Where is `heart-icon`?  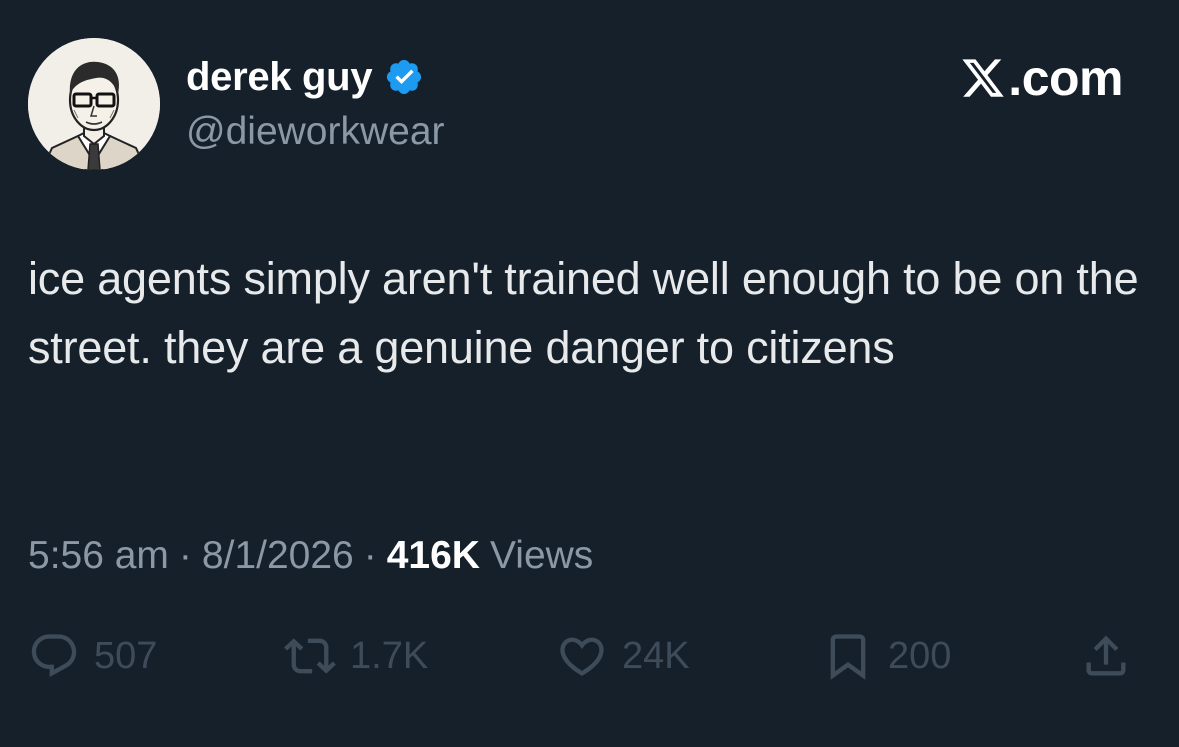 heart-icon is located at coordinates (582, 656).